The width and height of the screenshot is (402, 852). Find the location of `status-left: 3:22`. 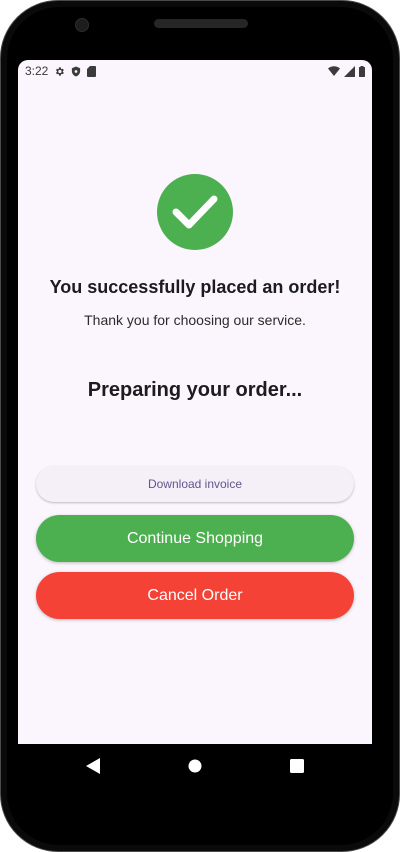

status-left: 3:22 is located at coordinates (61, 71).